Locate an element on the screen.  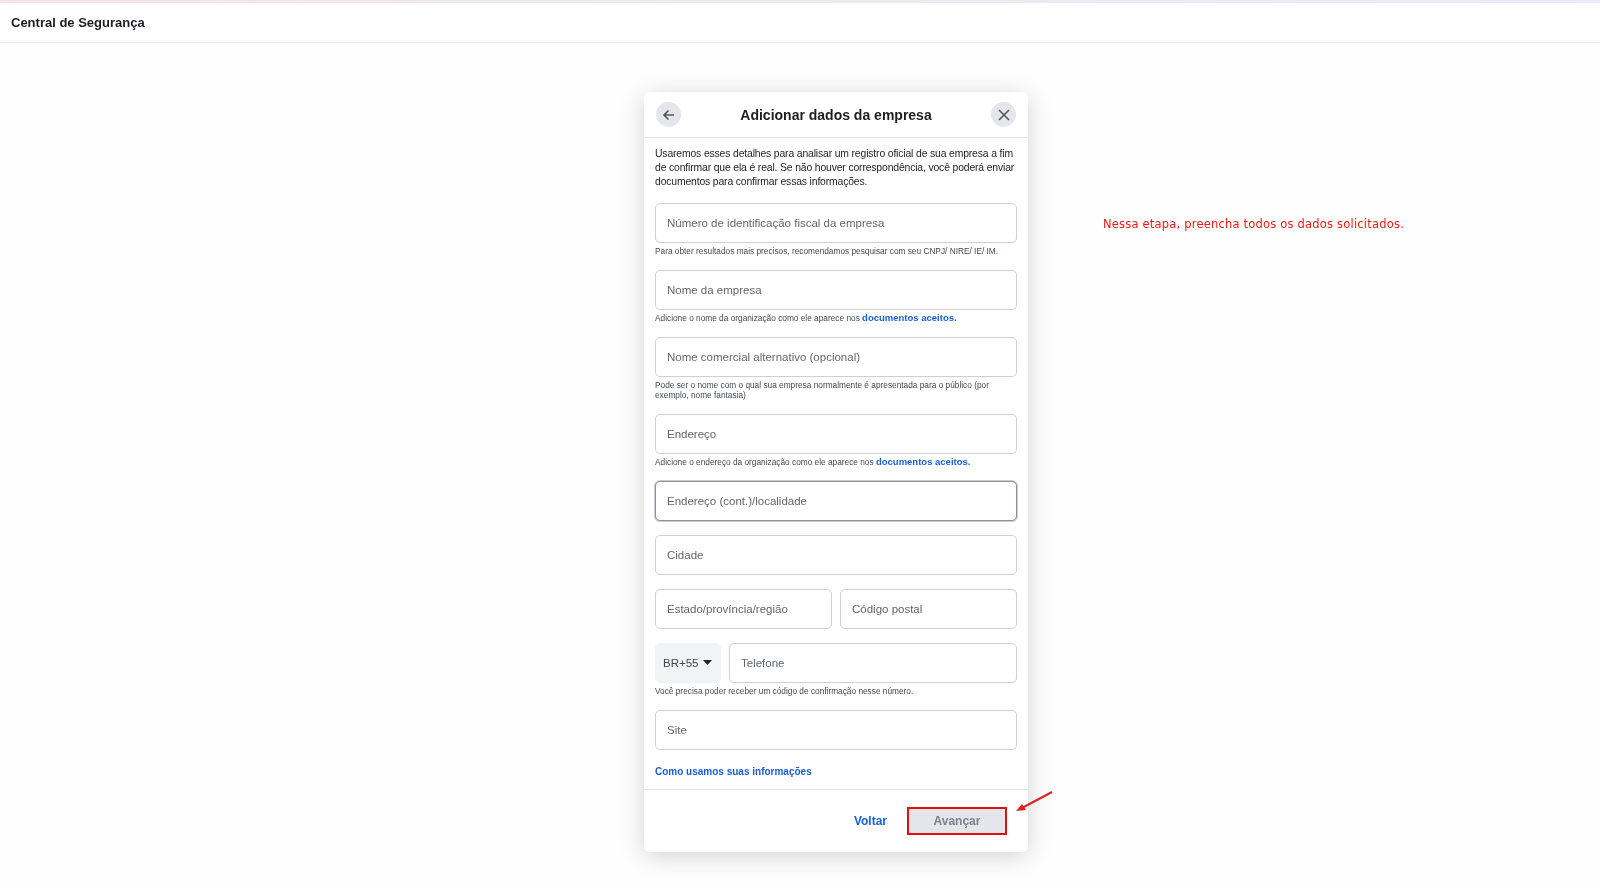
annotation-arrow is located at coordinates (1034, 802).